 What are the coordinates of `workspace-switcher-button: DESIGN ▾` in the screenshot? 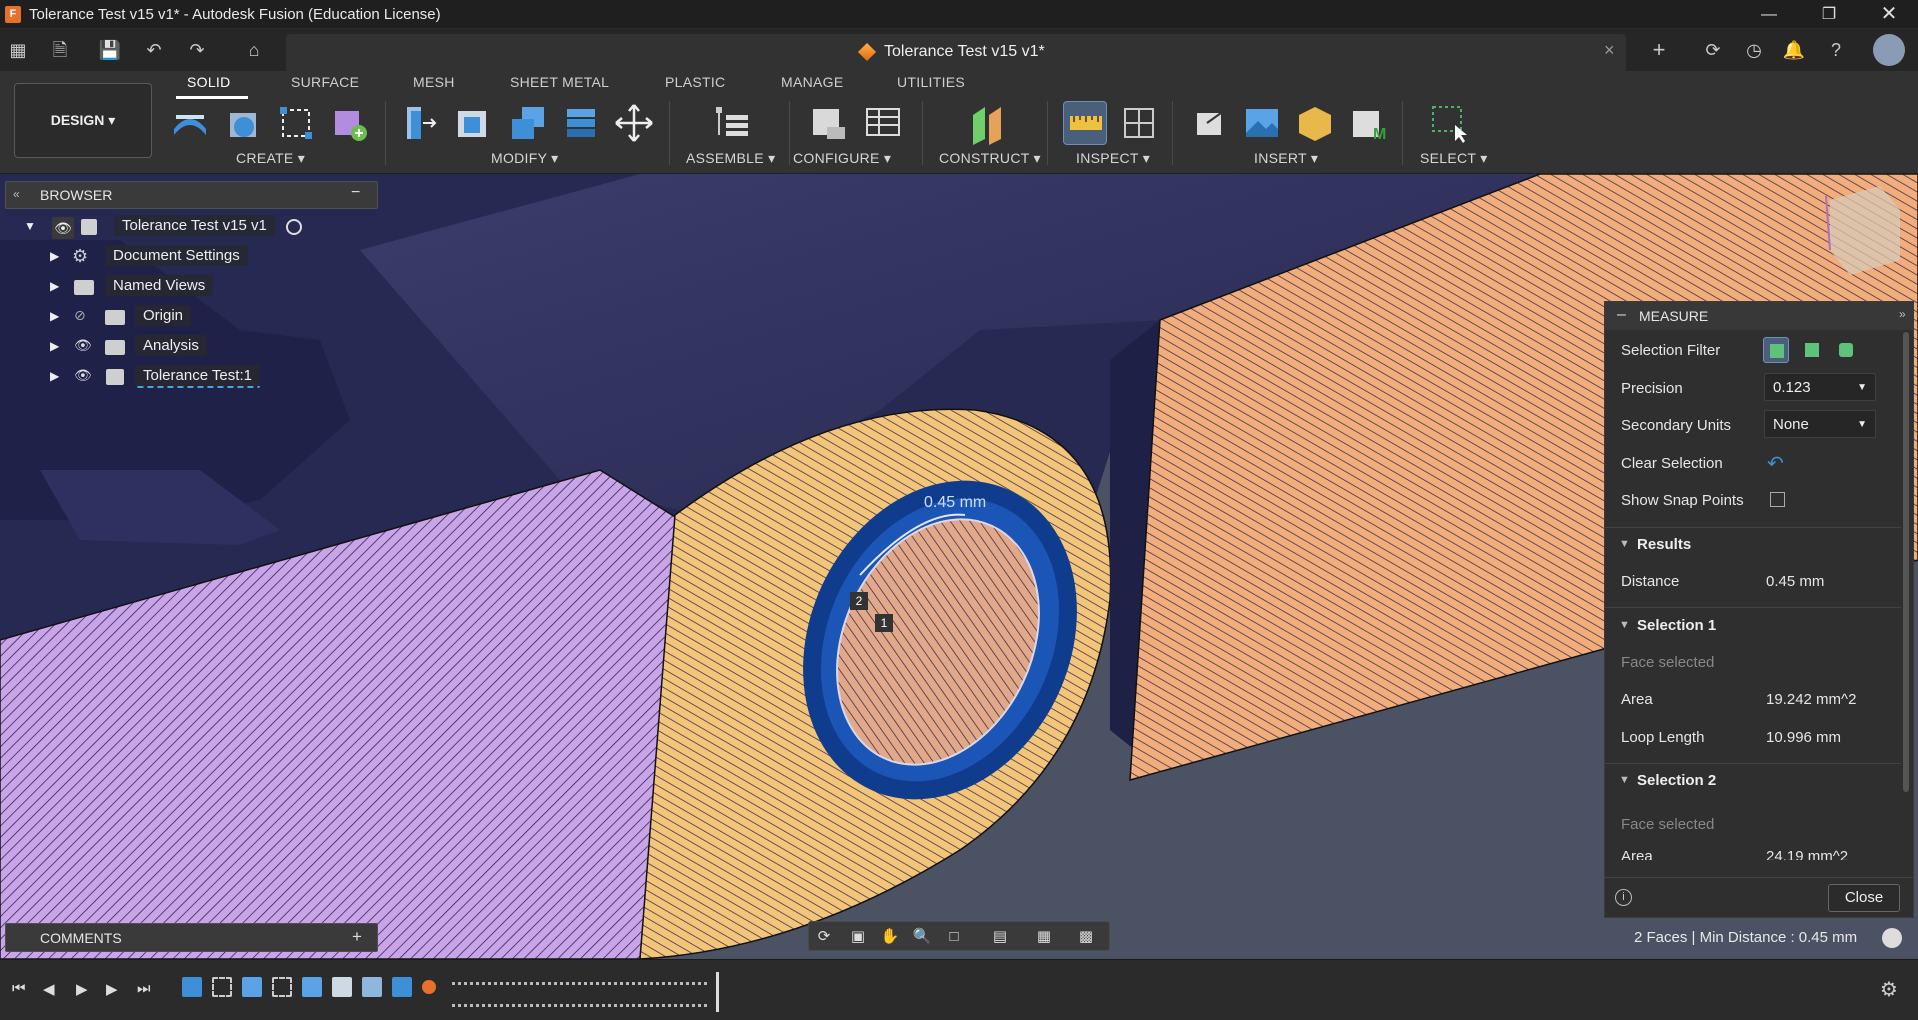 It's located at (83, 120).